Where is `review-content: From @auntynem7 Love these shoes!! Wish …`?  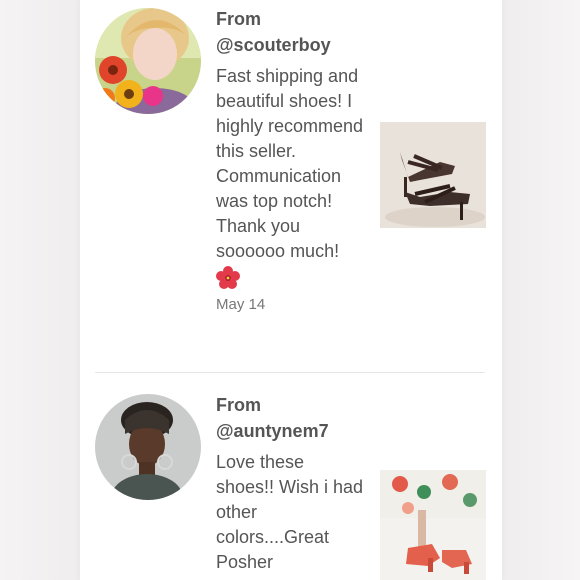
review-content: From @auntynem7 Love these shoes!! Wish … is located at coordinates (291, 483).